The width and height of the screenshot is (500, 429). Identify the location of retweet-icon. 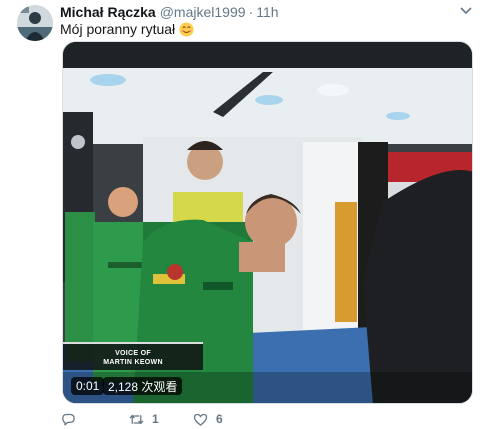
(136, 419).